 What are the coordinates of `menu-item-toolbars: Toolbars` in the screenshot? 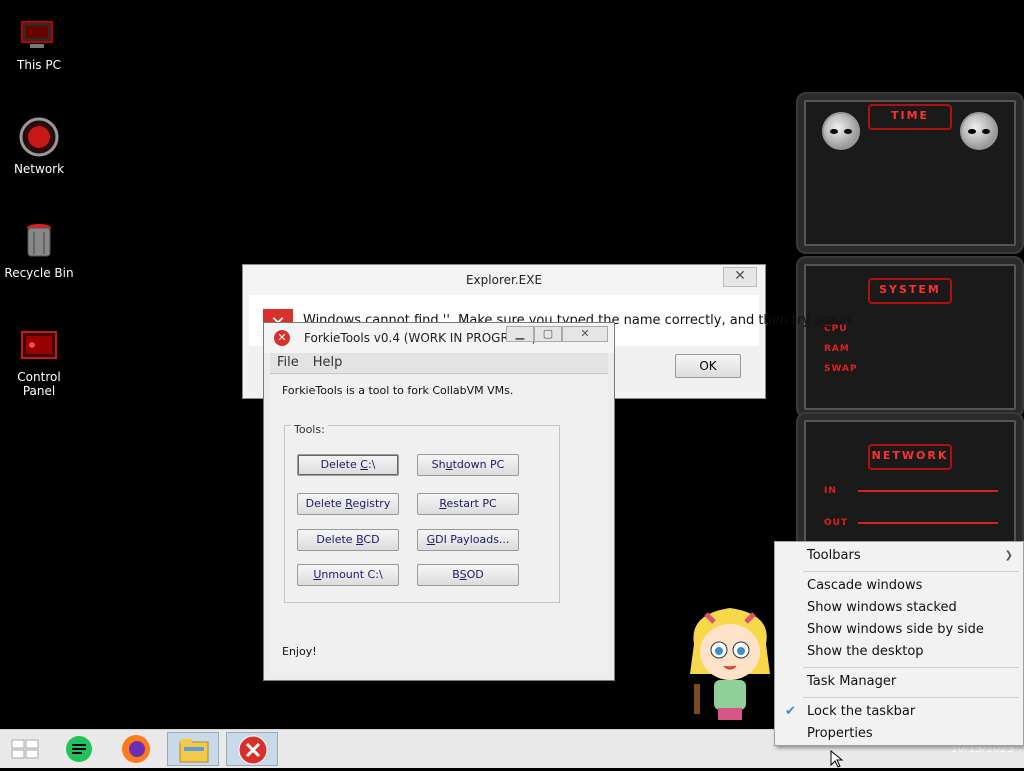 It's located at (834, 555).